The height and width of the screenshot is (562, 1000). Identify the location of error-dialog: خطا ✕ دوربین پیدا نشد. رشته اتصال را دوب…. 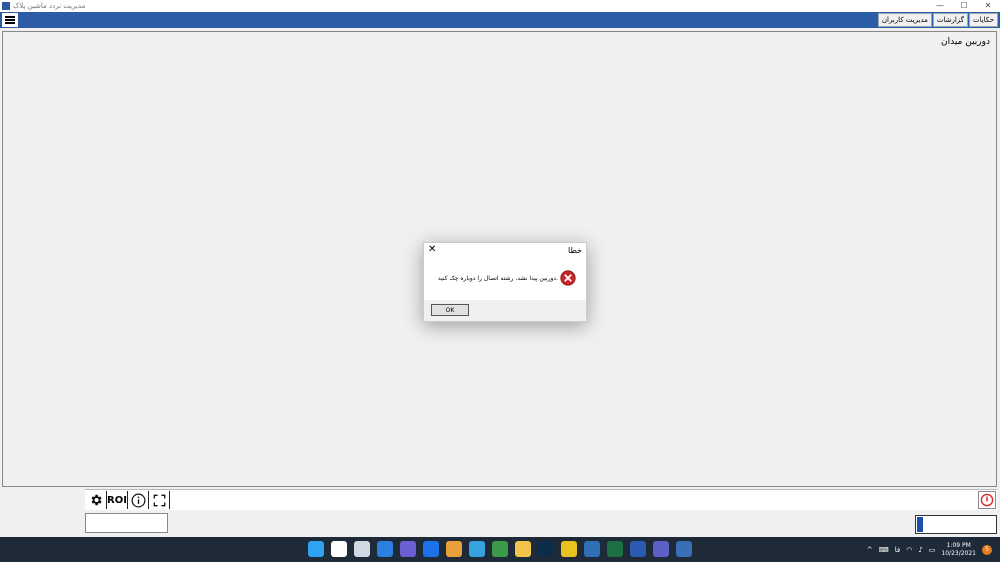
(505, 282).